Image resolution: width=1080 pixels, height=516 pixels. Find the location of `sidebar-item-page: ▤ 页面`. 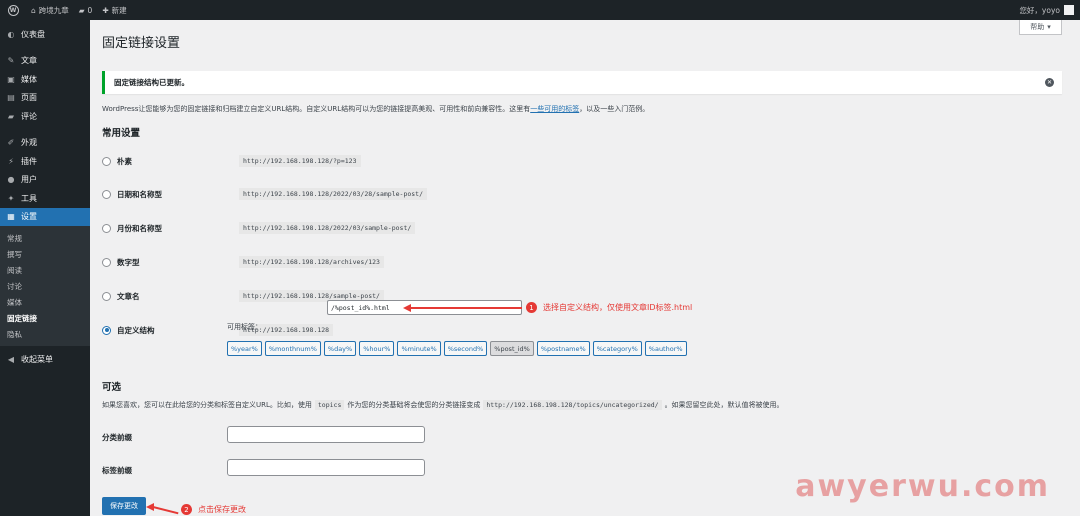

sidebar-item-page: ▤ 页面 is located at coordinates (45, 98).